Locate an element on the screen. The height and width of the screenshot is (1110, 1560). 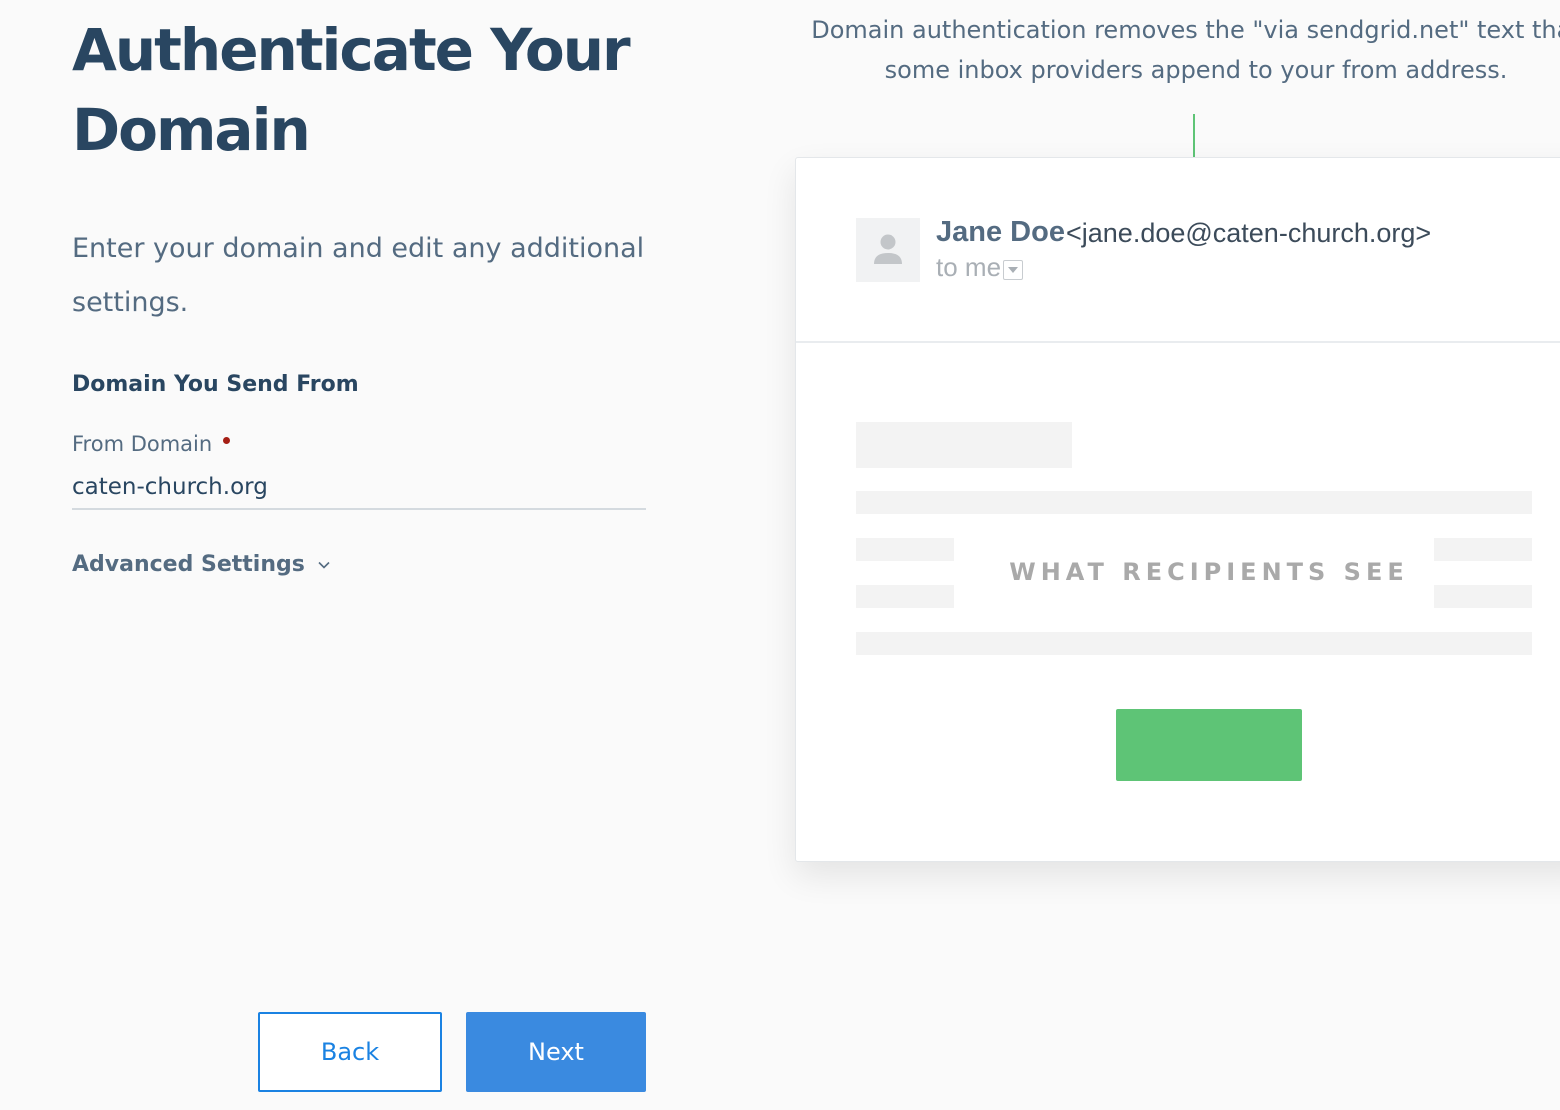
person-icon is located at coordinates (888, 249).